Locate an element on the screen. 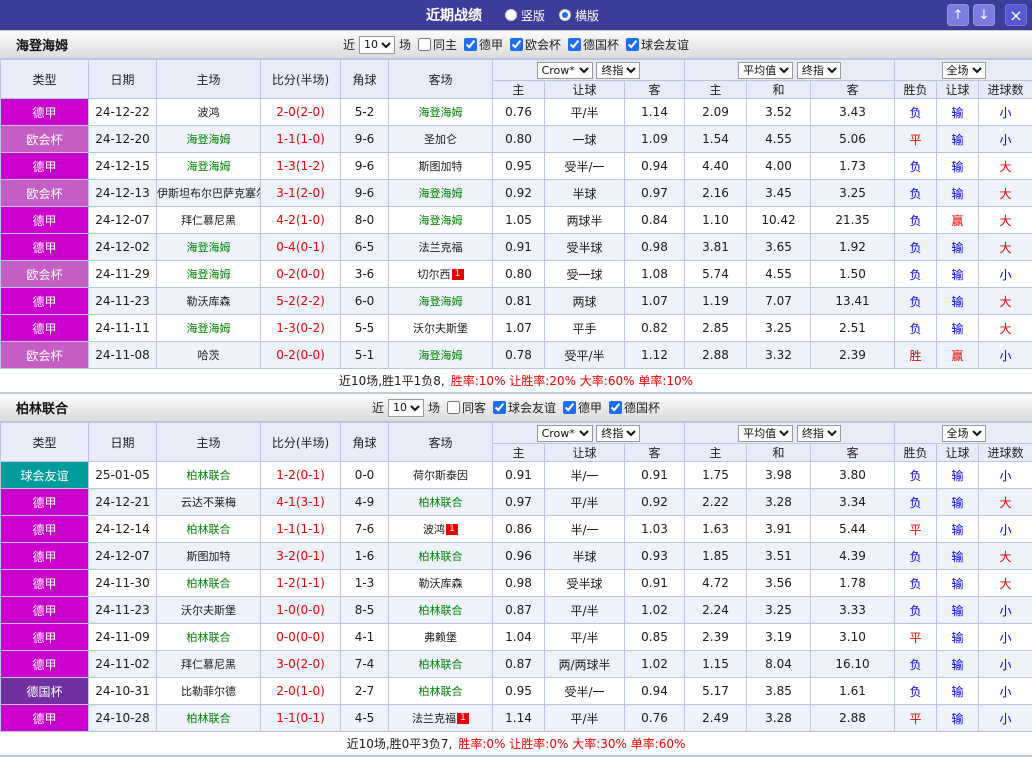  score-cell: 5-2(2-2) is located at coordinates (301, 301).